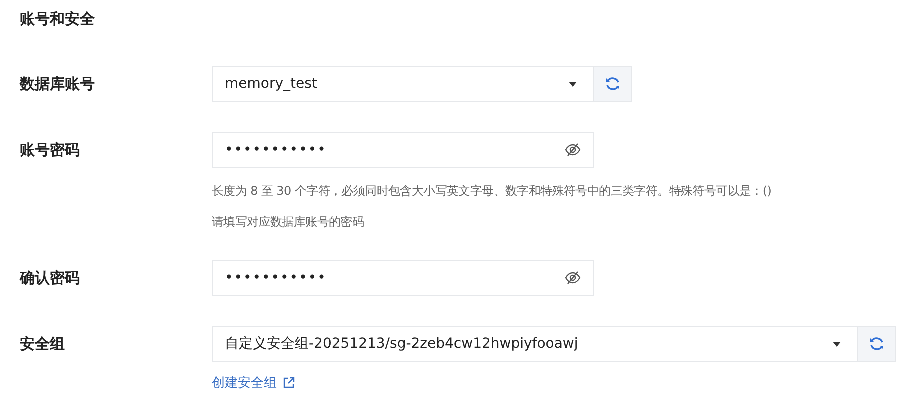 This screenshot has width=902, height=410. Describe the element at coordinates (289, 383) in the screenshot. I see `external-link-icon` at that location.